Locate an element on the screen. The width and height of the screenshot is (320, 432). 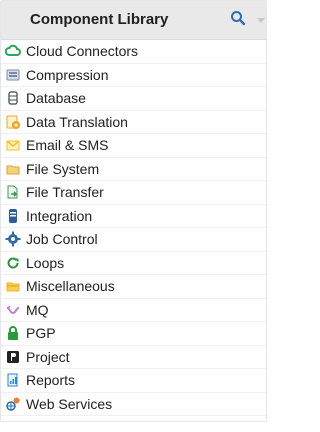
list-item-integration: Integration is located at coordinates (133, 216).